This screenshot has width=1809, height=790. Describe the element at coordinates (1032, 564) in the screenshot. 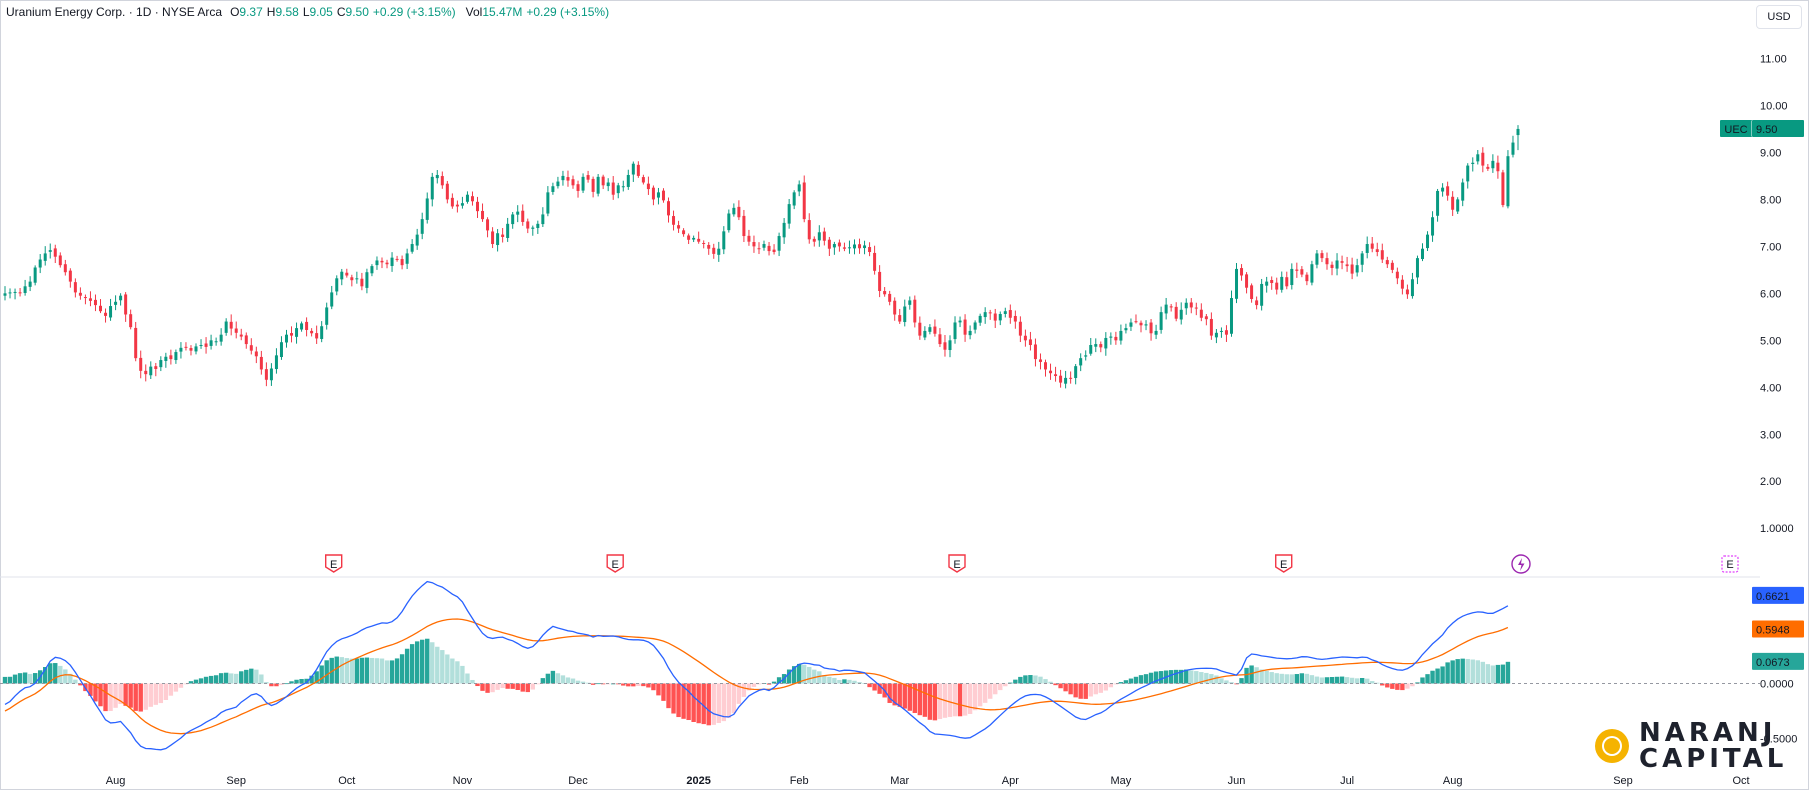

I see `event-markers: EEEEE` at that location.